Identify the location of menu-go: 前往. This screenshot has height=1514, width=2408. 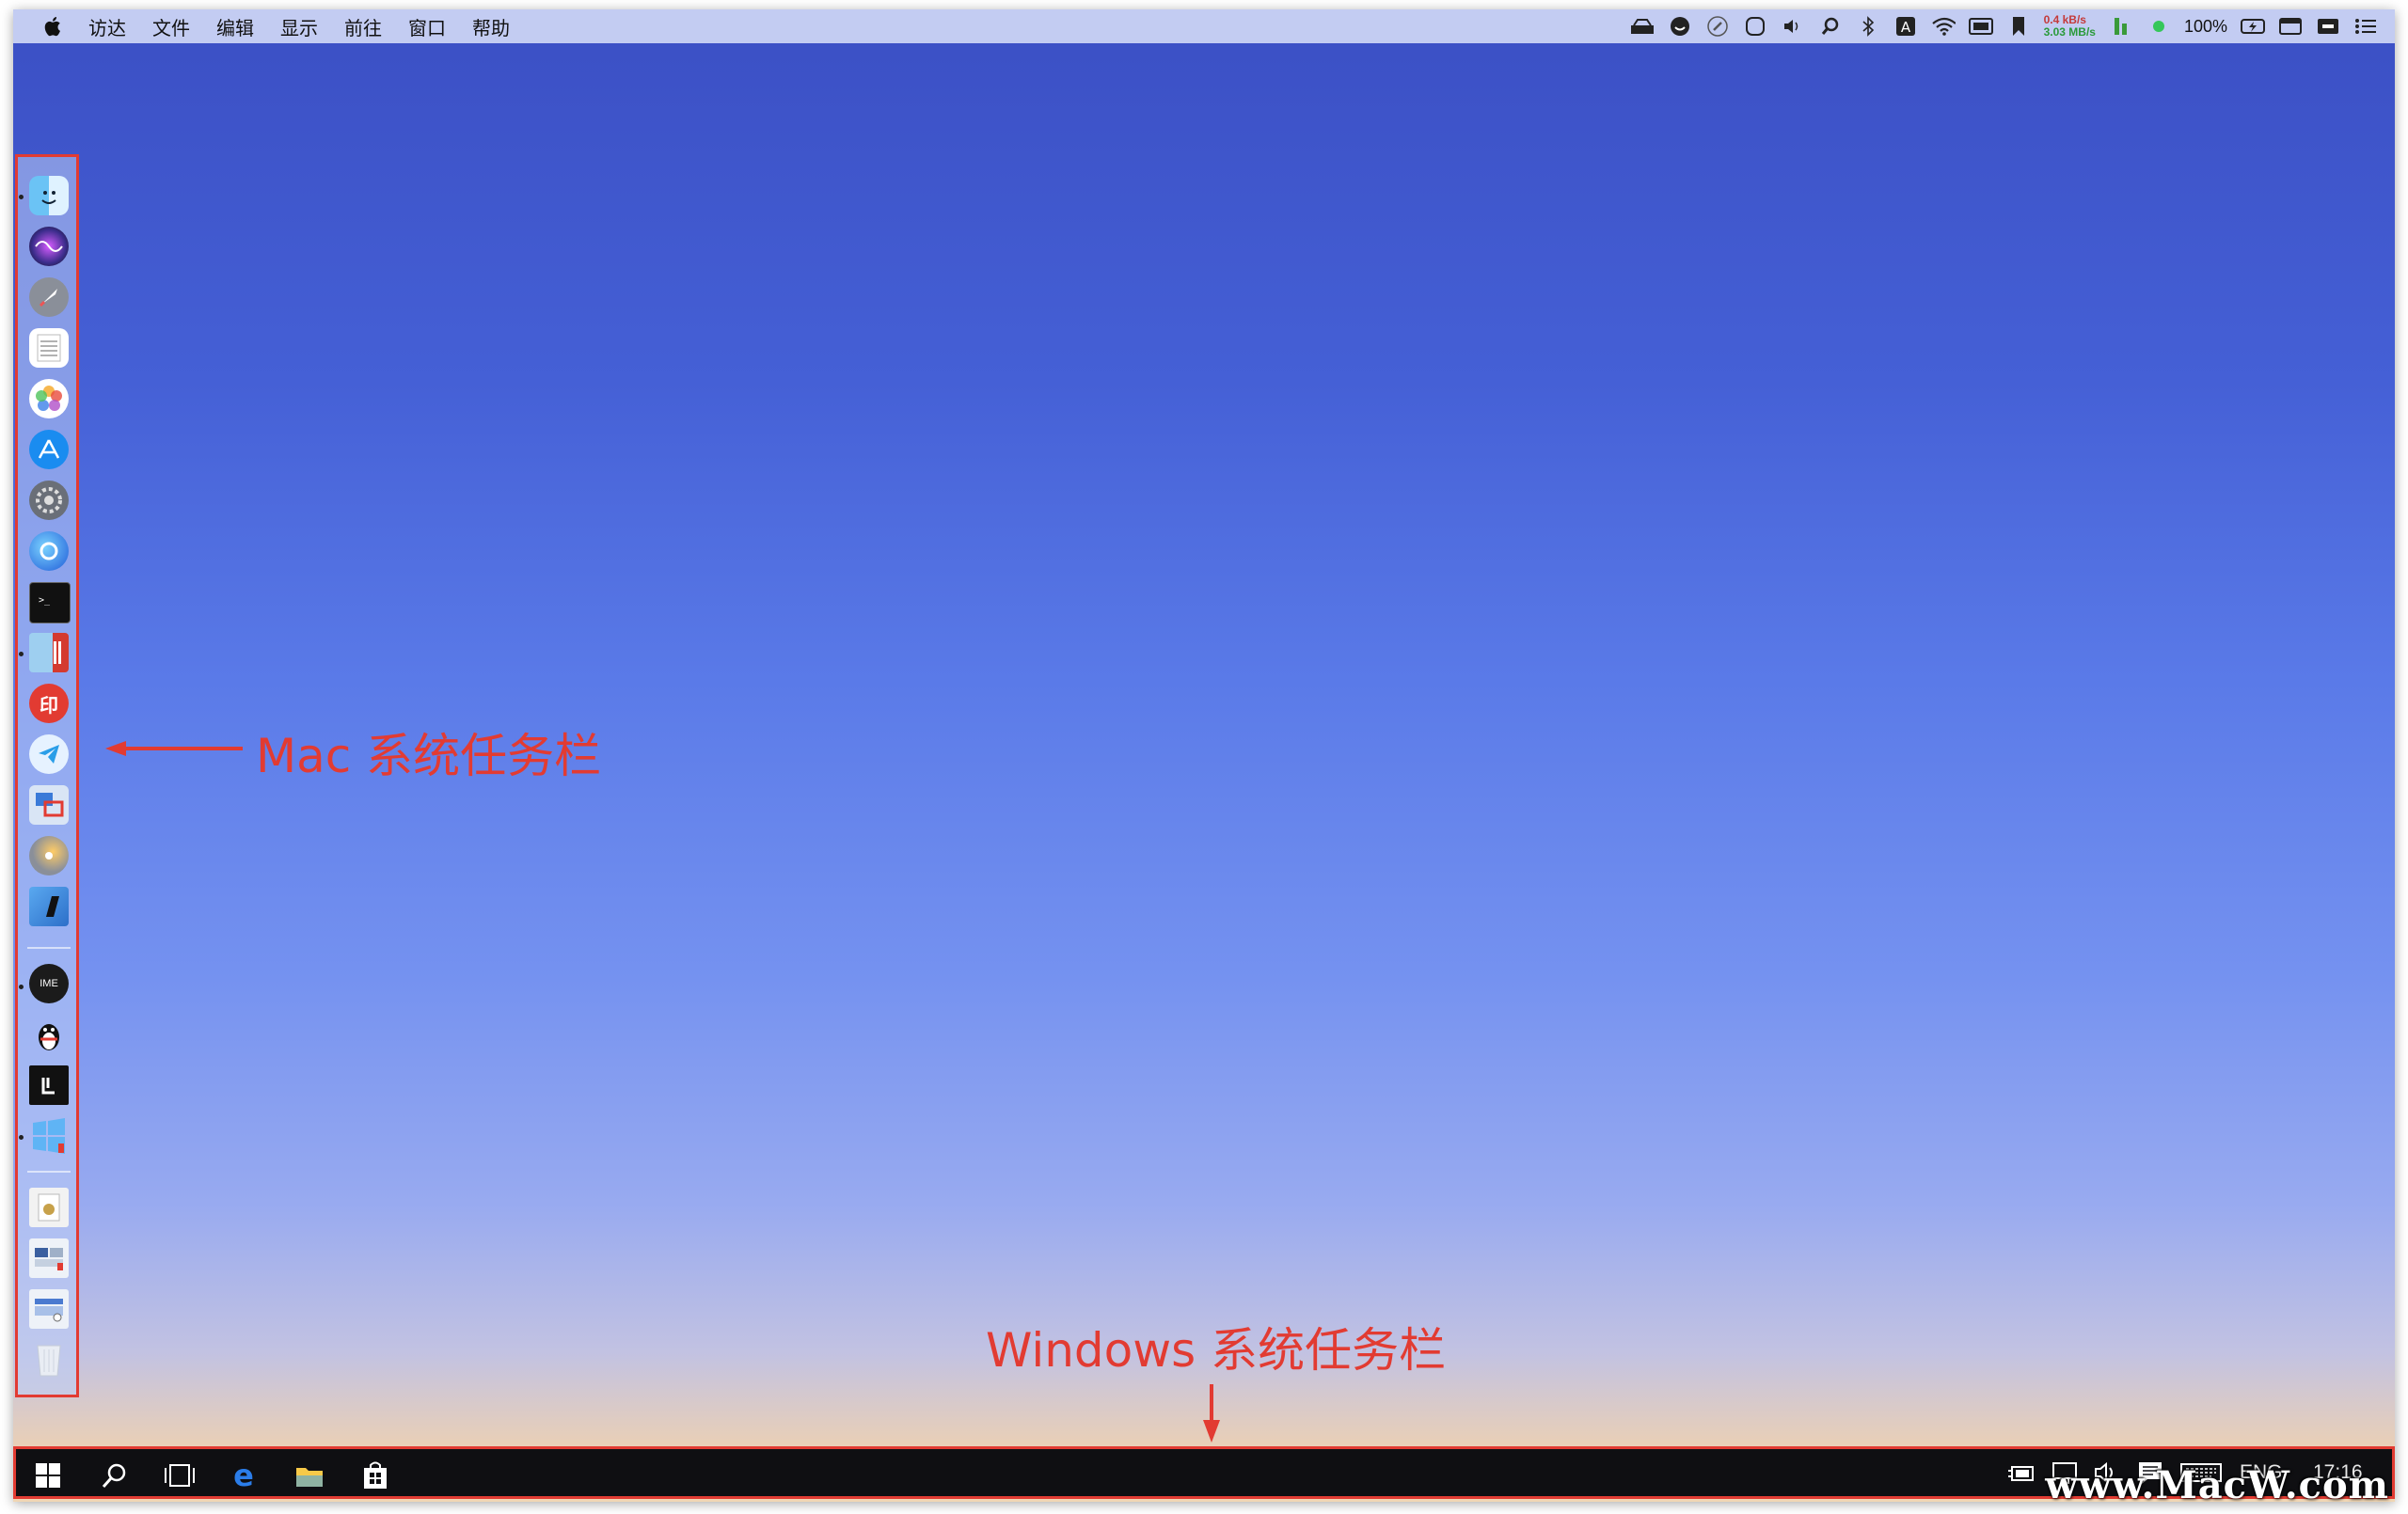
(363, 27).